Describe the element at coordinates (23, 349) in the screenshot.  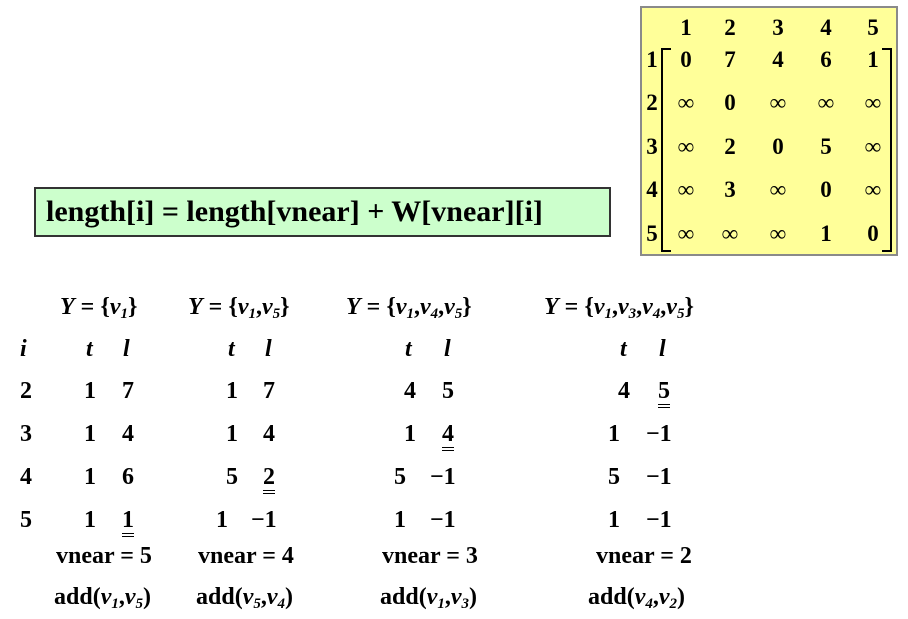
I see `i-column-header: i` at that location.